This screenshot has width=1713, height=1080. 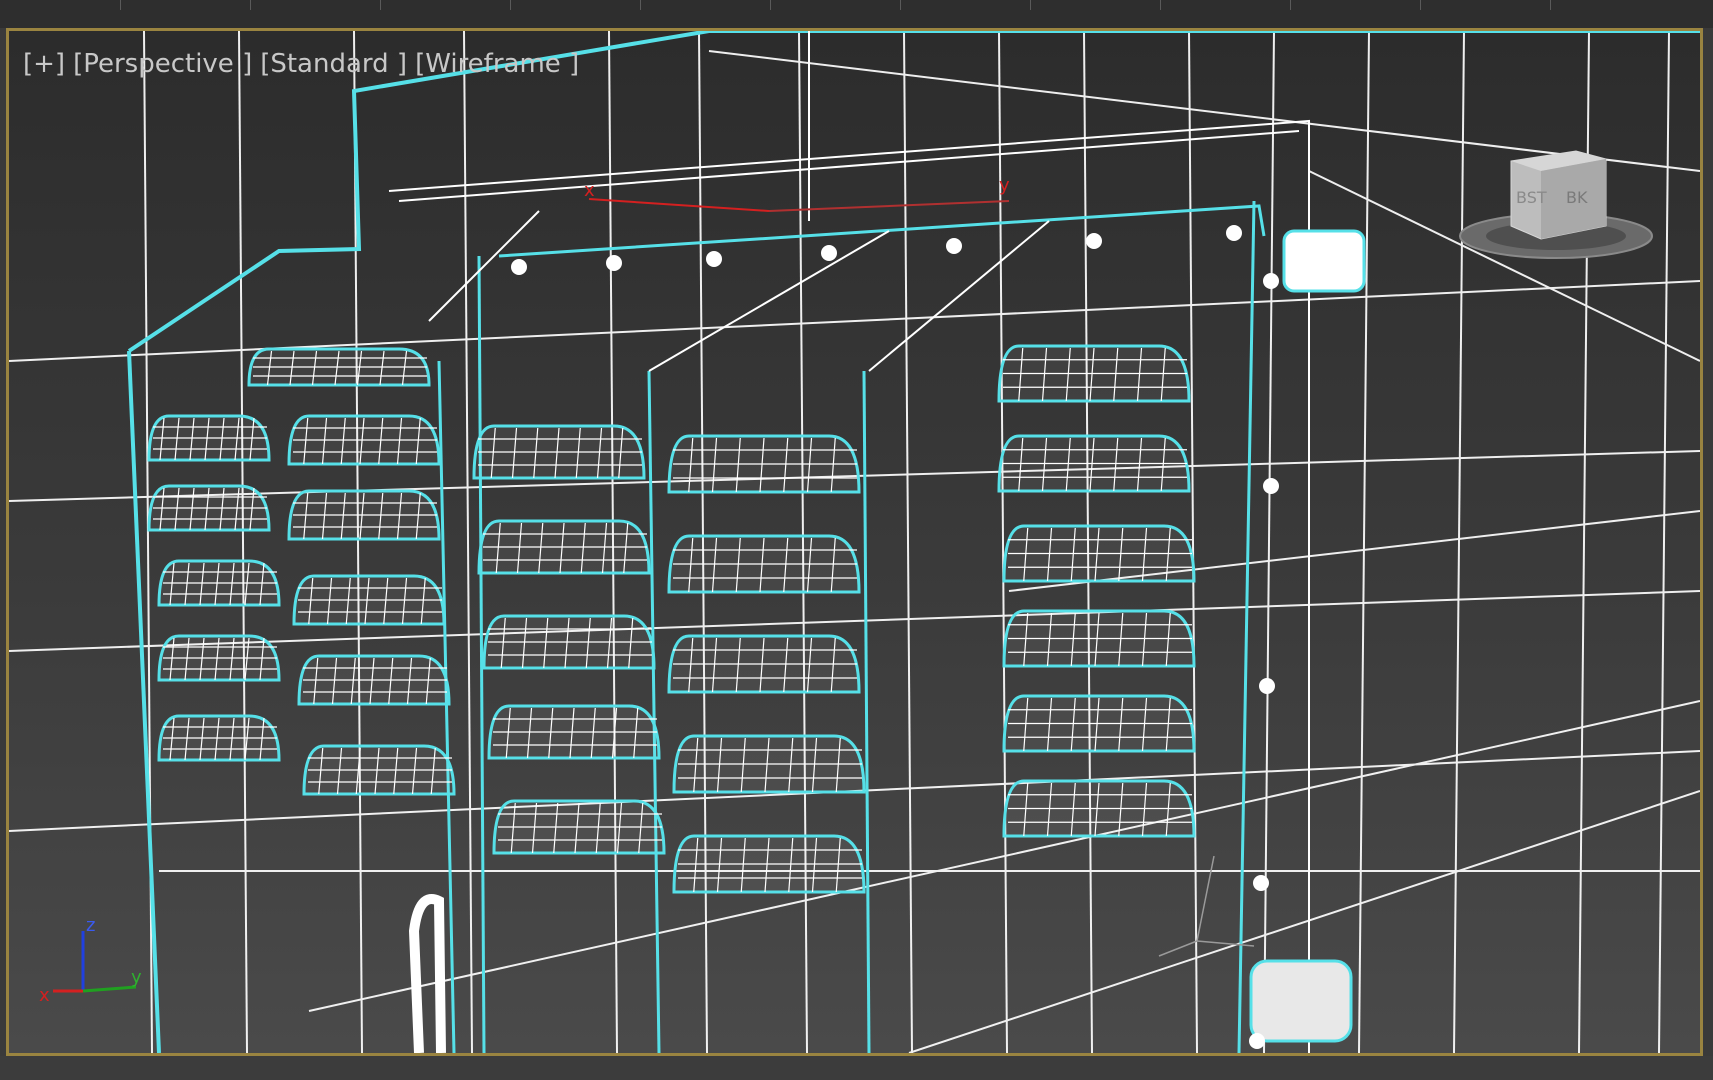 What do you see at coordinates (856, 14) in the screenshot?
I see `viewport-top-strip` at bounding box center [856, 14].